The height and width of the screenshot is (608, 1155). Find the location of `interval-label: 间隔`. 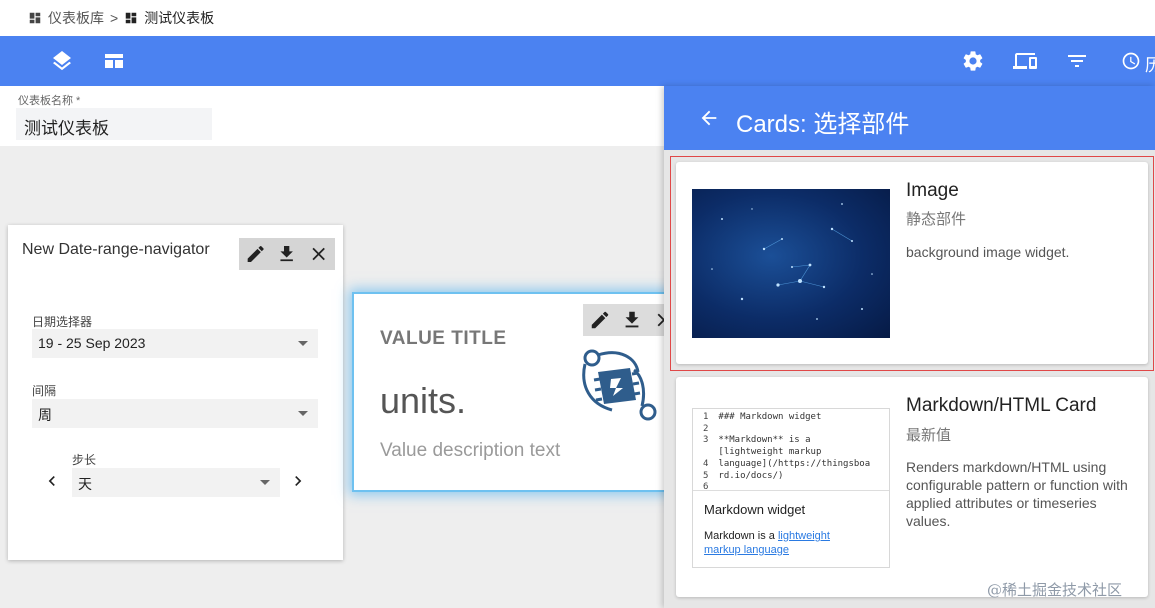

interval-label: 间隔 is located at coordinates (44, 391).